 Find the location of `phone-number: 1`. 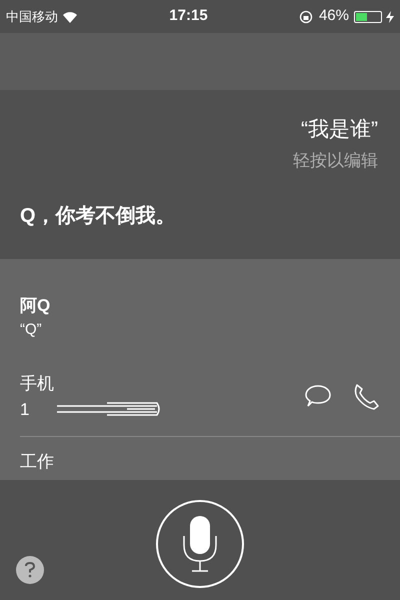

phone-number: 1 is located at coordinates (25, 409).